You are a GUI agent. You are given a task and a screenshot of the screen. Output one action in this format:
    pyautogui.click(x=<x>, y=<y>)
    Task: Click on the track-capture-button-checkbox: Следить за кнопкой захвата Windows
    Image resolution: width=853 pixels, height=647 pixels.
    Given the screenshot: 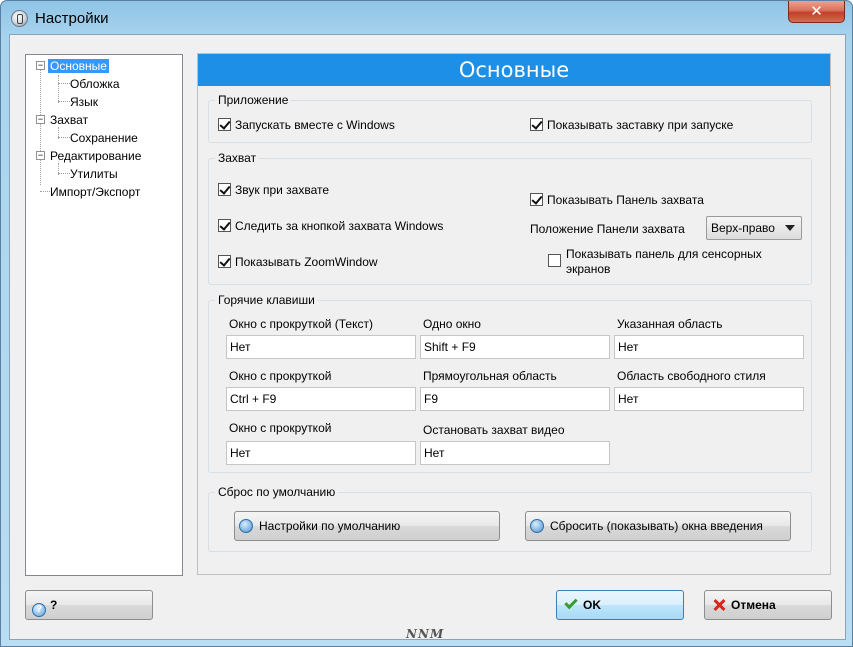 What is the action you would take?
    pyautogui.click(x=330, y=226)
    